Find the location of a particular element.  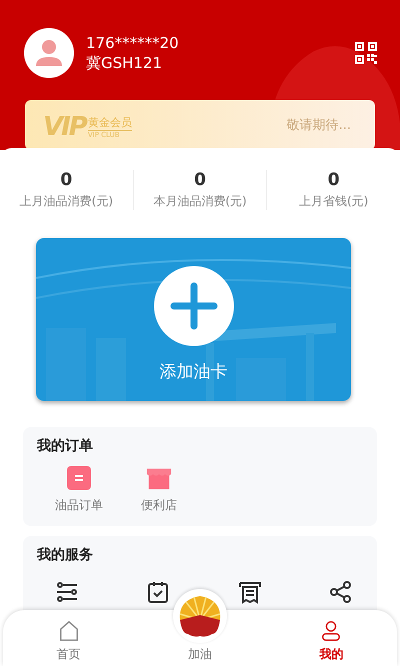

nav-tab: 我的 is located at coordinates (331, 638).